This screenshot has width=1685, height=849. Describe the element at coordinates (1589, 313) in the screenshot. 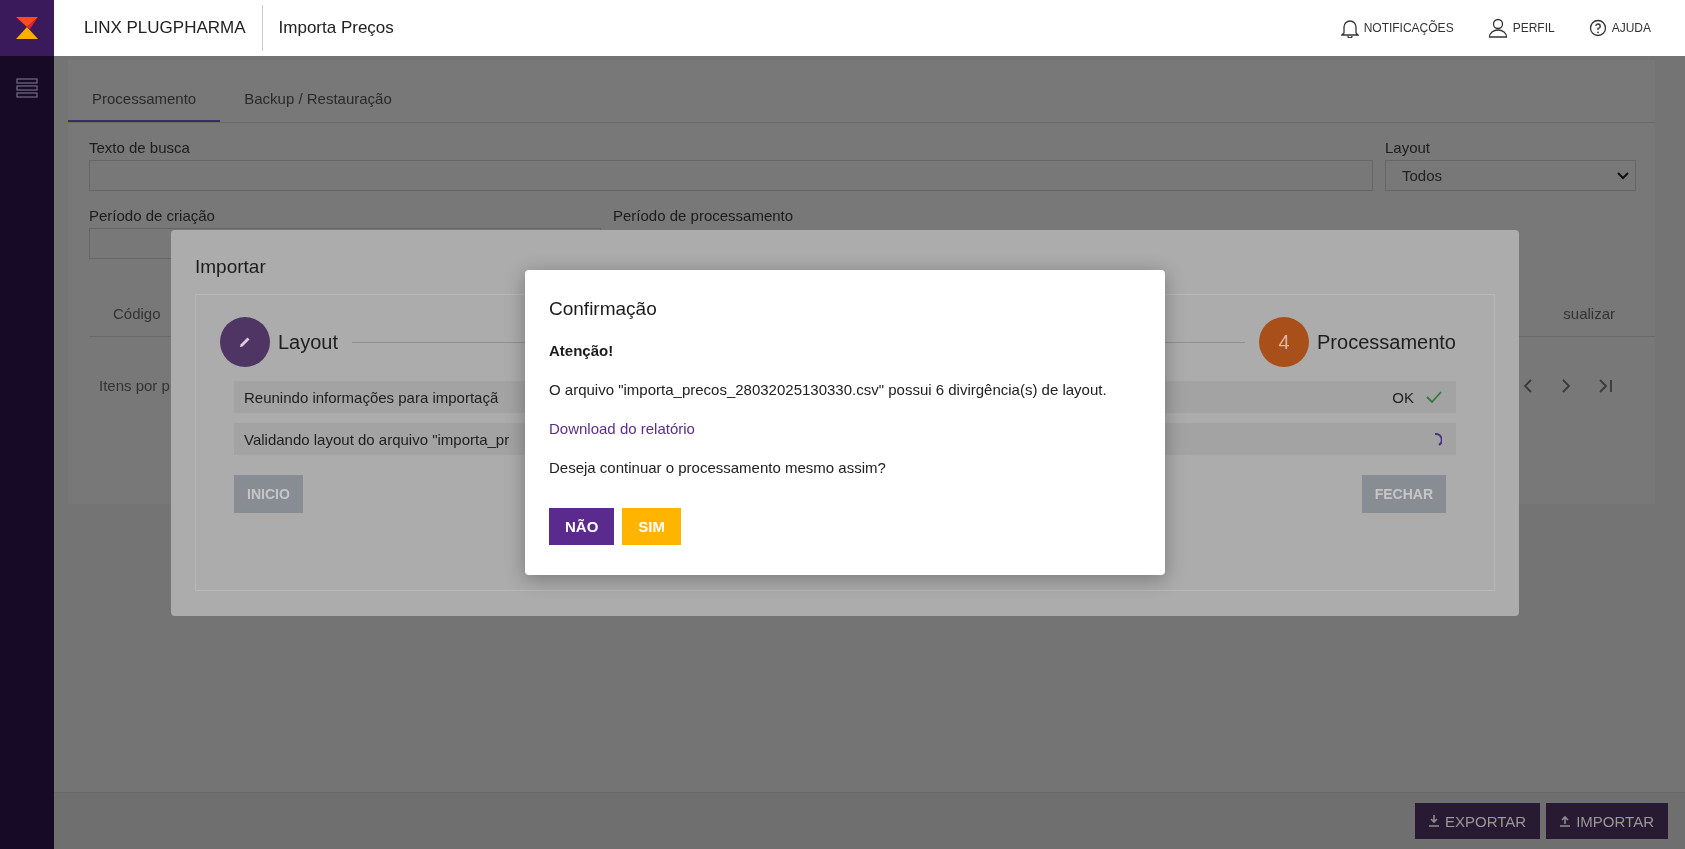

I see `column-header: sualizar` at that location.